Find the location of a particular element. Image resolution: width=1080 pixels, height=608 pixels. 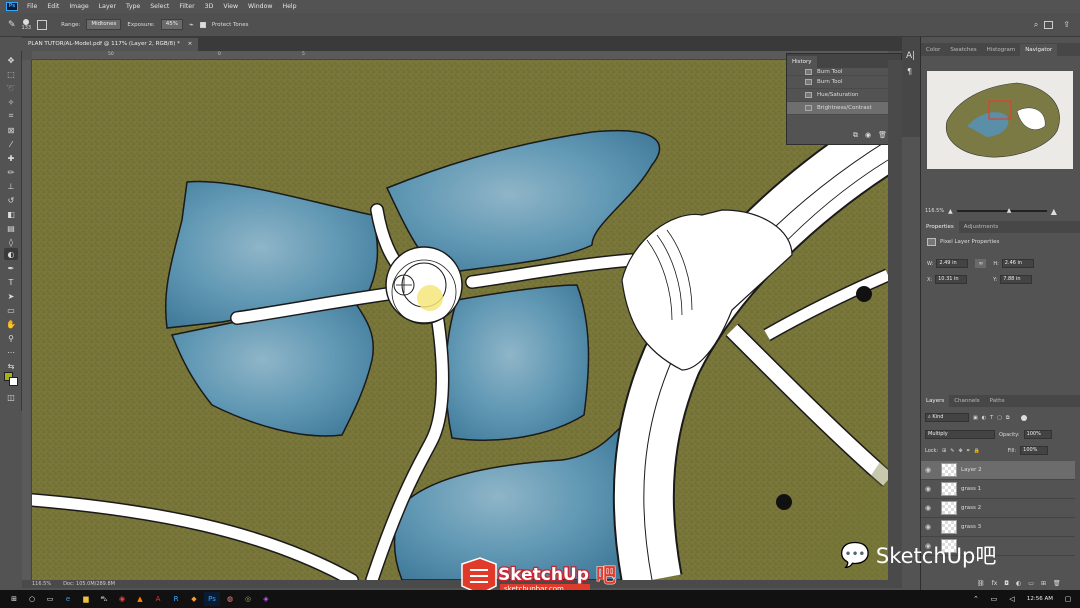

character-panel-icon: A| is located at coordinates (910, 56).